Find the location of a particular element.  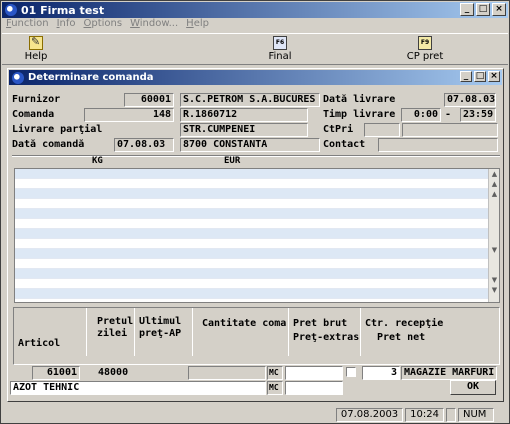

data-comanda-field: 07.08.03 is located at coordinates (144, 145).